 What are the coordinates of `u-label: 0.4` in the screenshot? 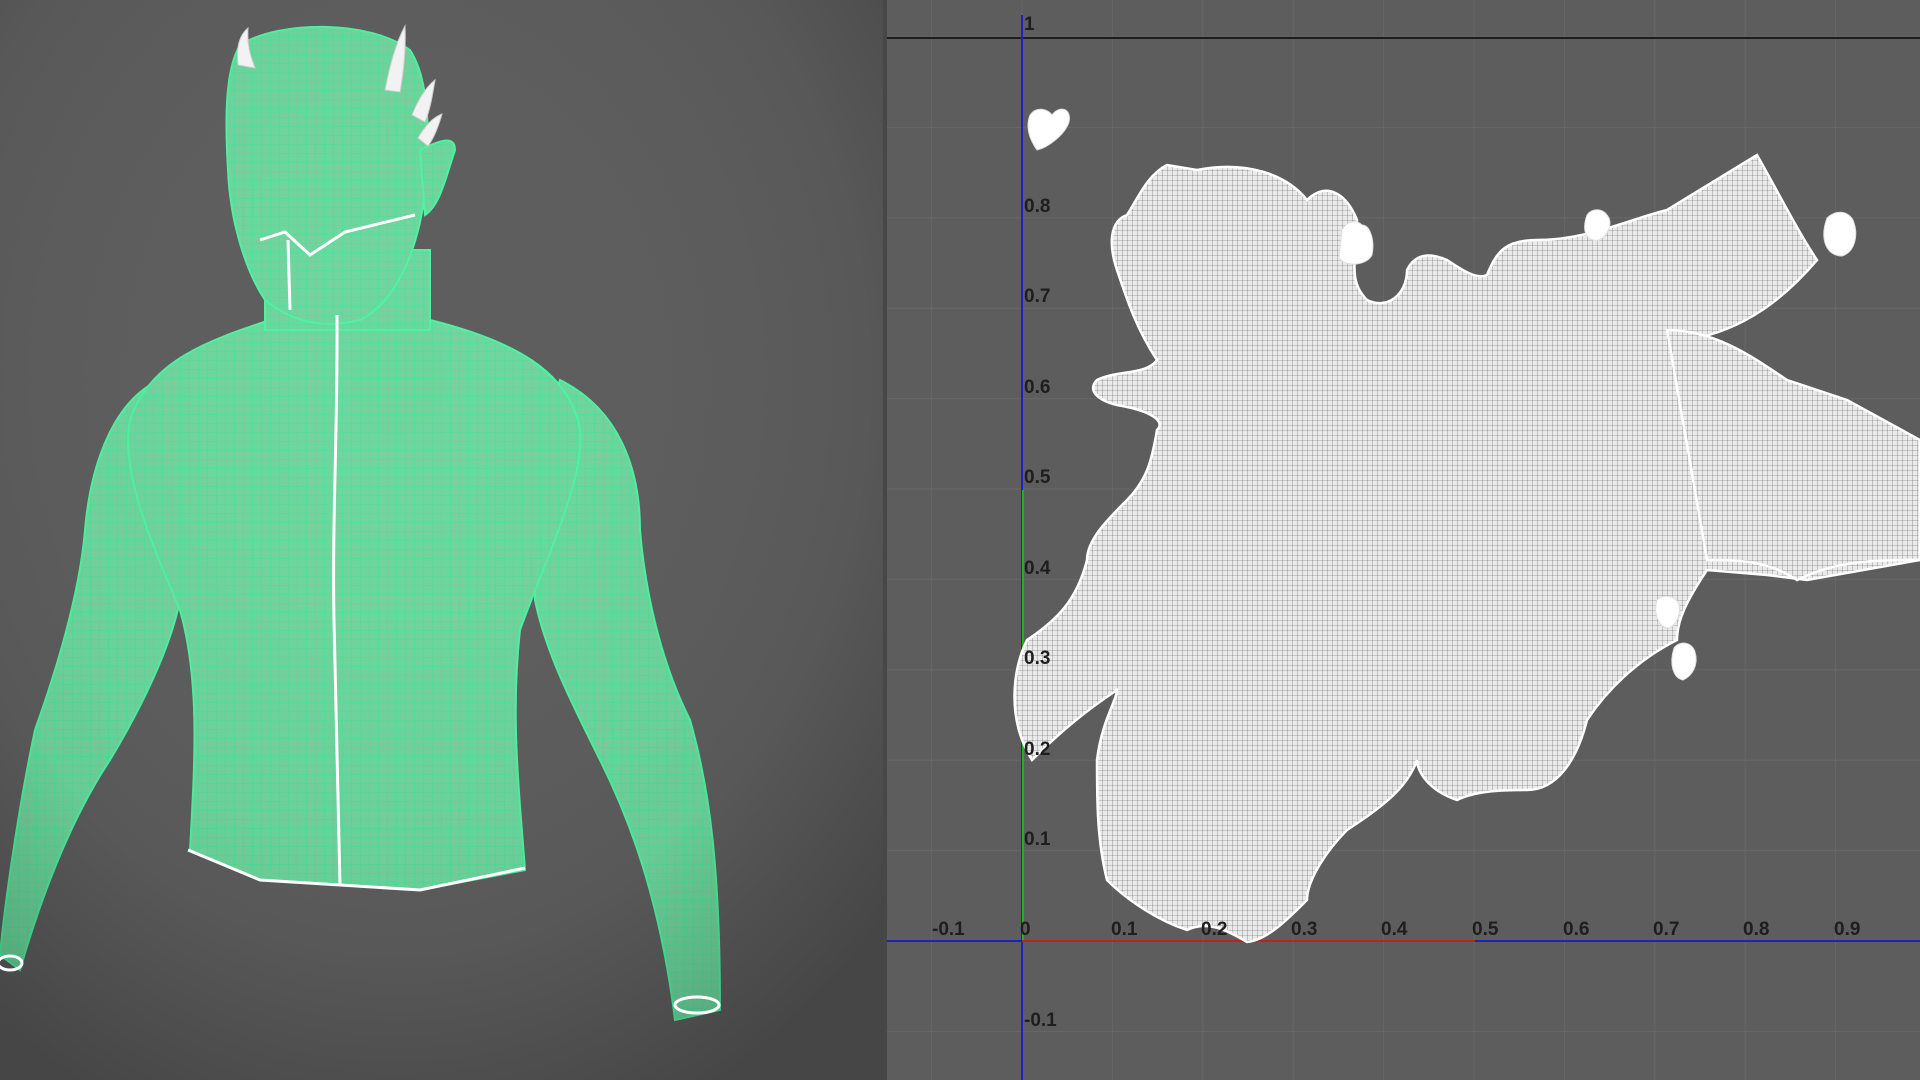 It's located at (1394, 929).